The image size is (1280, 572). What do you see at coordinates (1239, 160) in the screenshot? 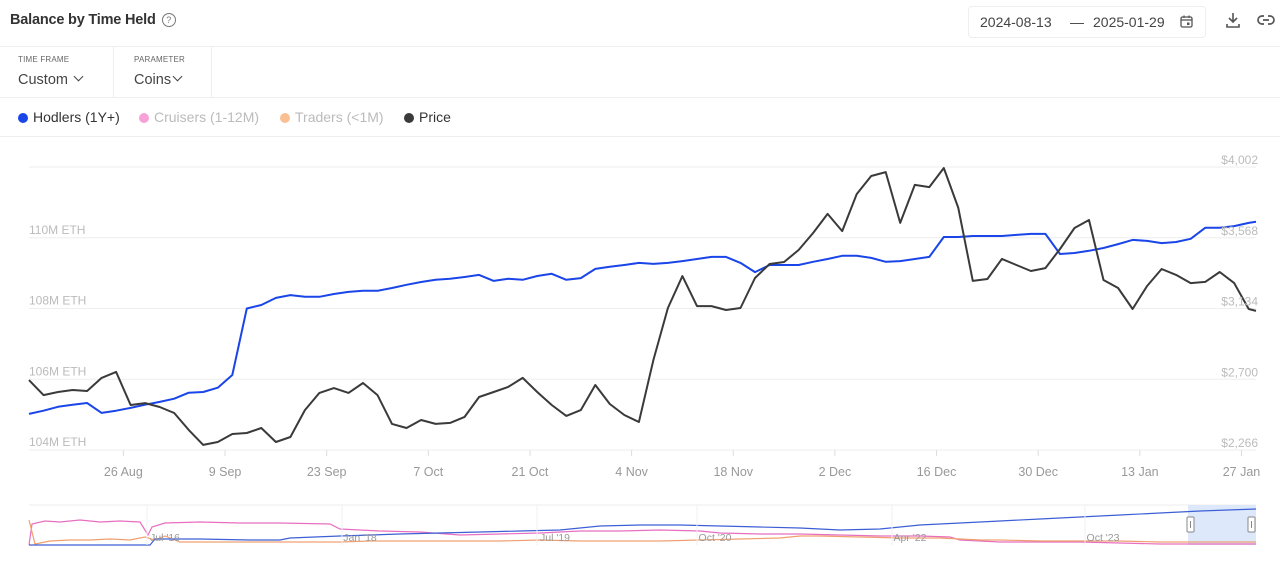
I see `right-axis-tick: $4,002` at bounding box center [1239, 160].